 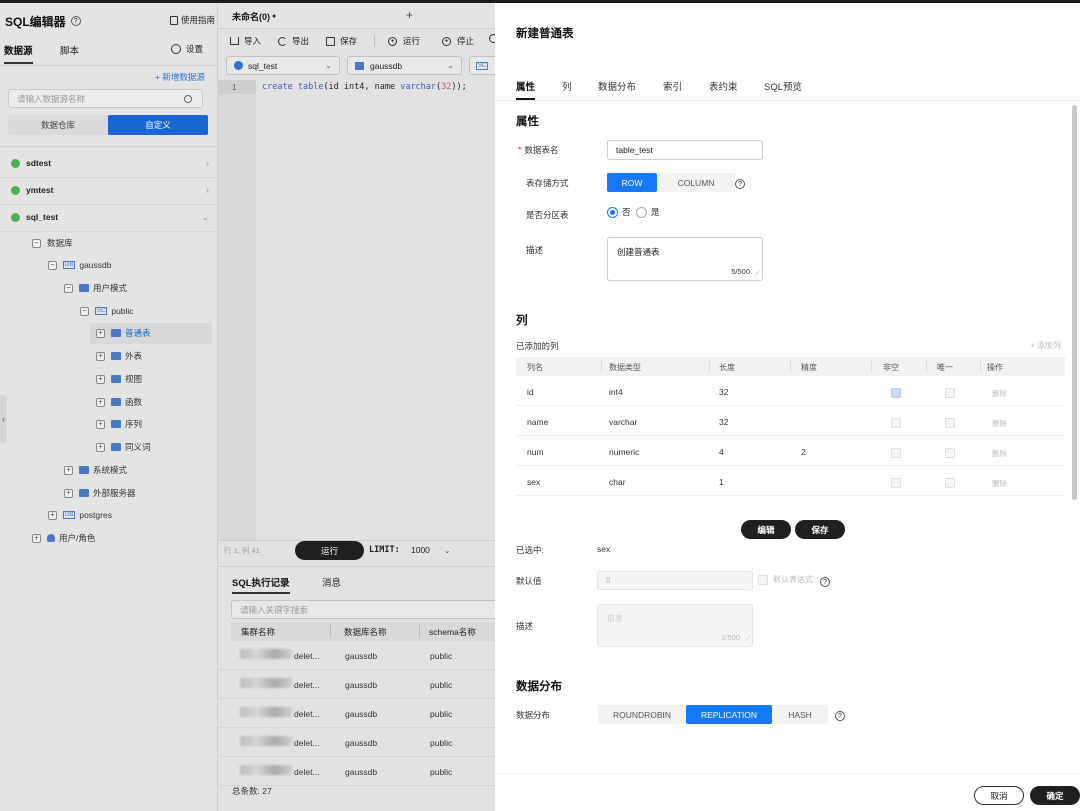 I want to click on tree-system-schema: + 系统模式, so click(x=95, y=470).